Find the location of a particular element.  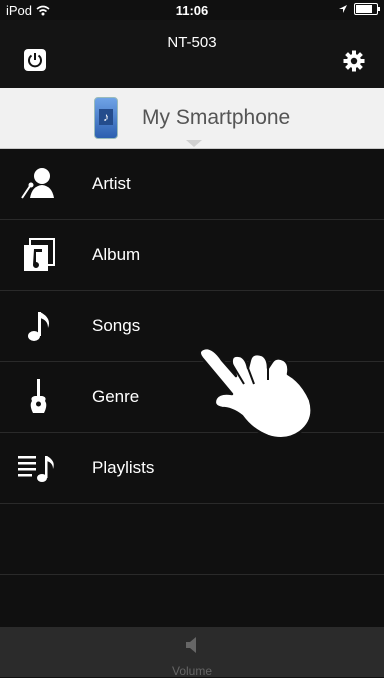

power-button is located at coordinates (35, 60).